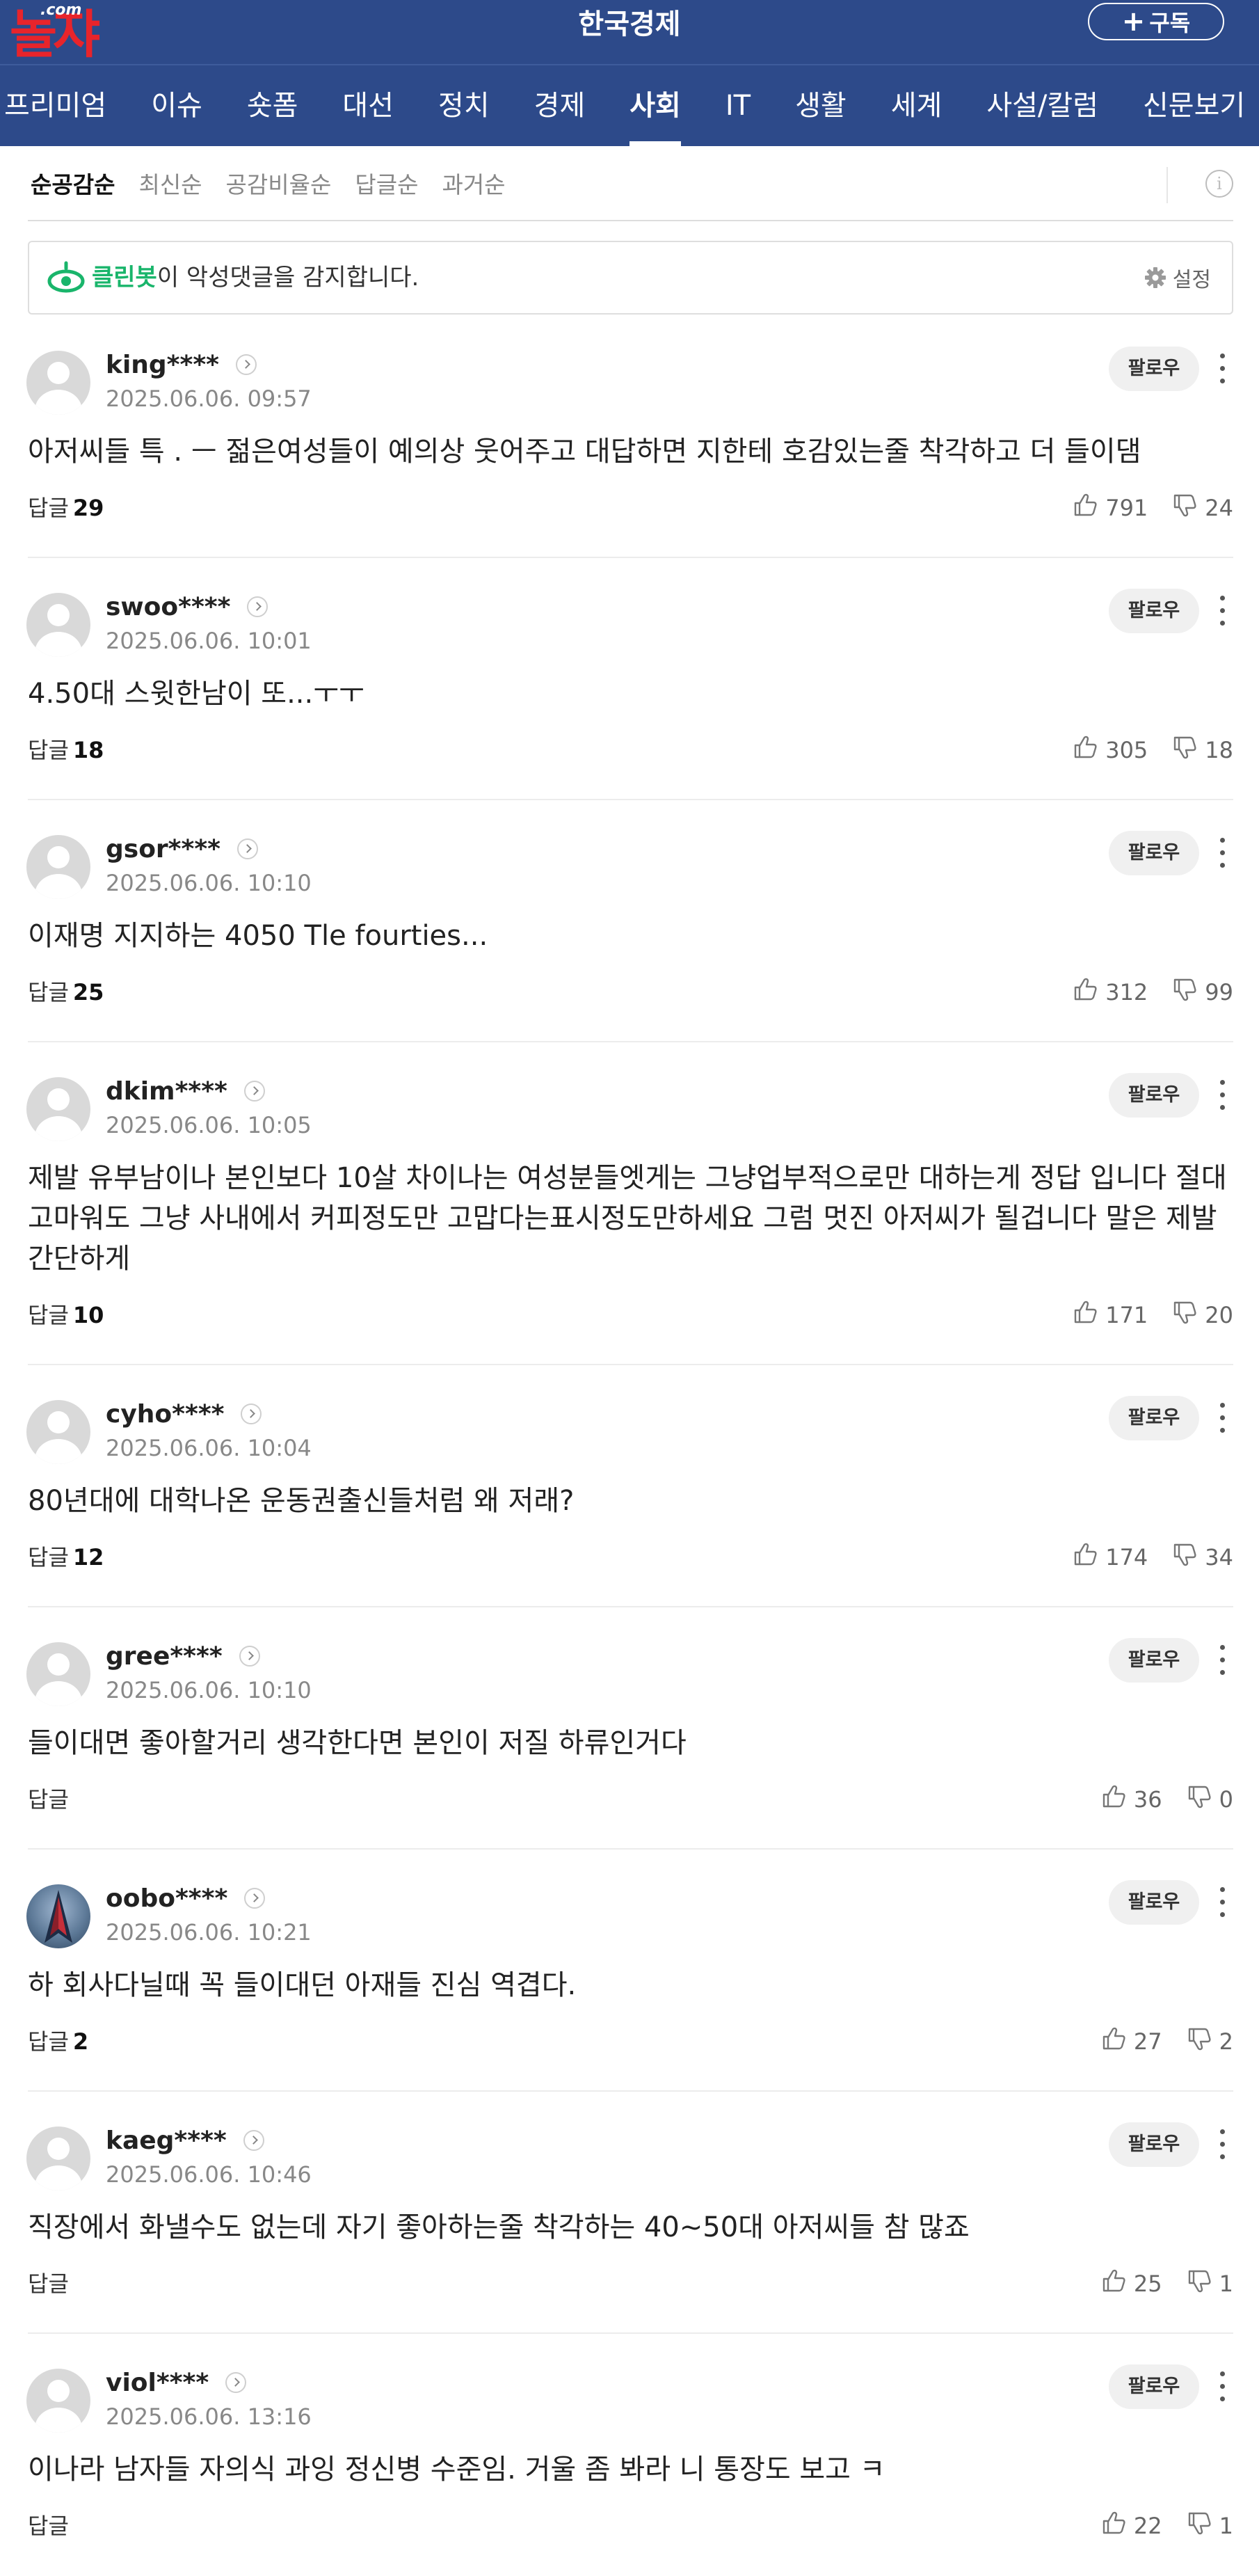 The height and width of the screenshot is (2576, 1259). I want to click on nav-tab: 세계, so click(917, 105).